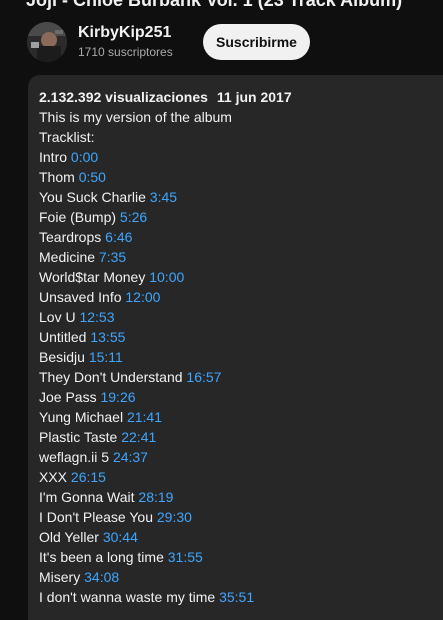  I want to click on track-timestamp-link: 7:35, so click(112, 257).